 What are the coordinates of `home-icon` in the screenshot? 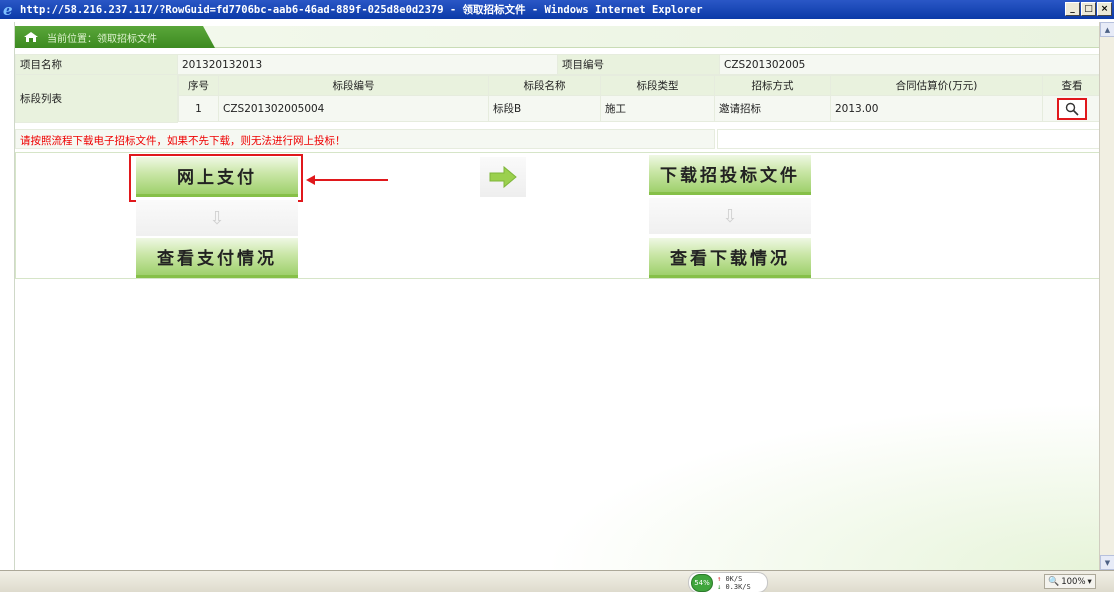 It's located at (31, 37).